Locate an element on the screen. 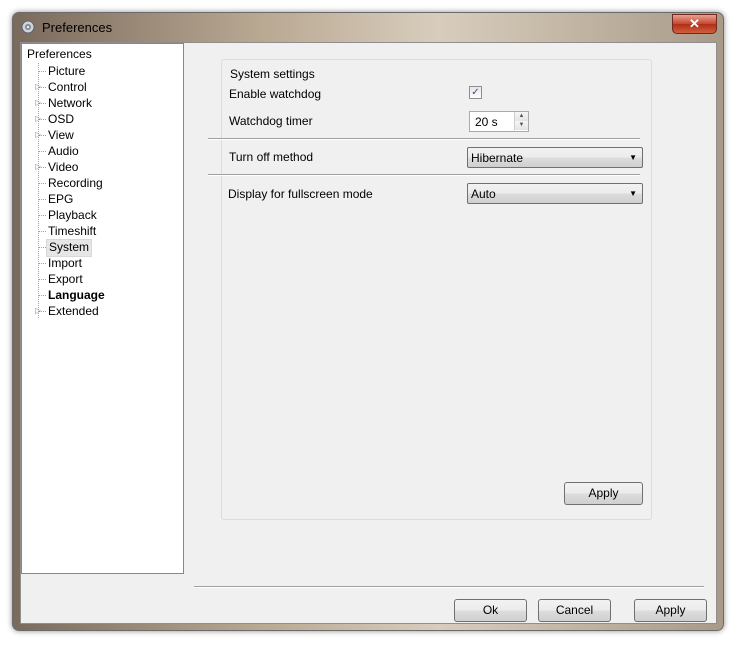 The height and width of the screenshot is (650, 744). tree-item-language: Language is located at coordinates (76, 295).